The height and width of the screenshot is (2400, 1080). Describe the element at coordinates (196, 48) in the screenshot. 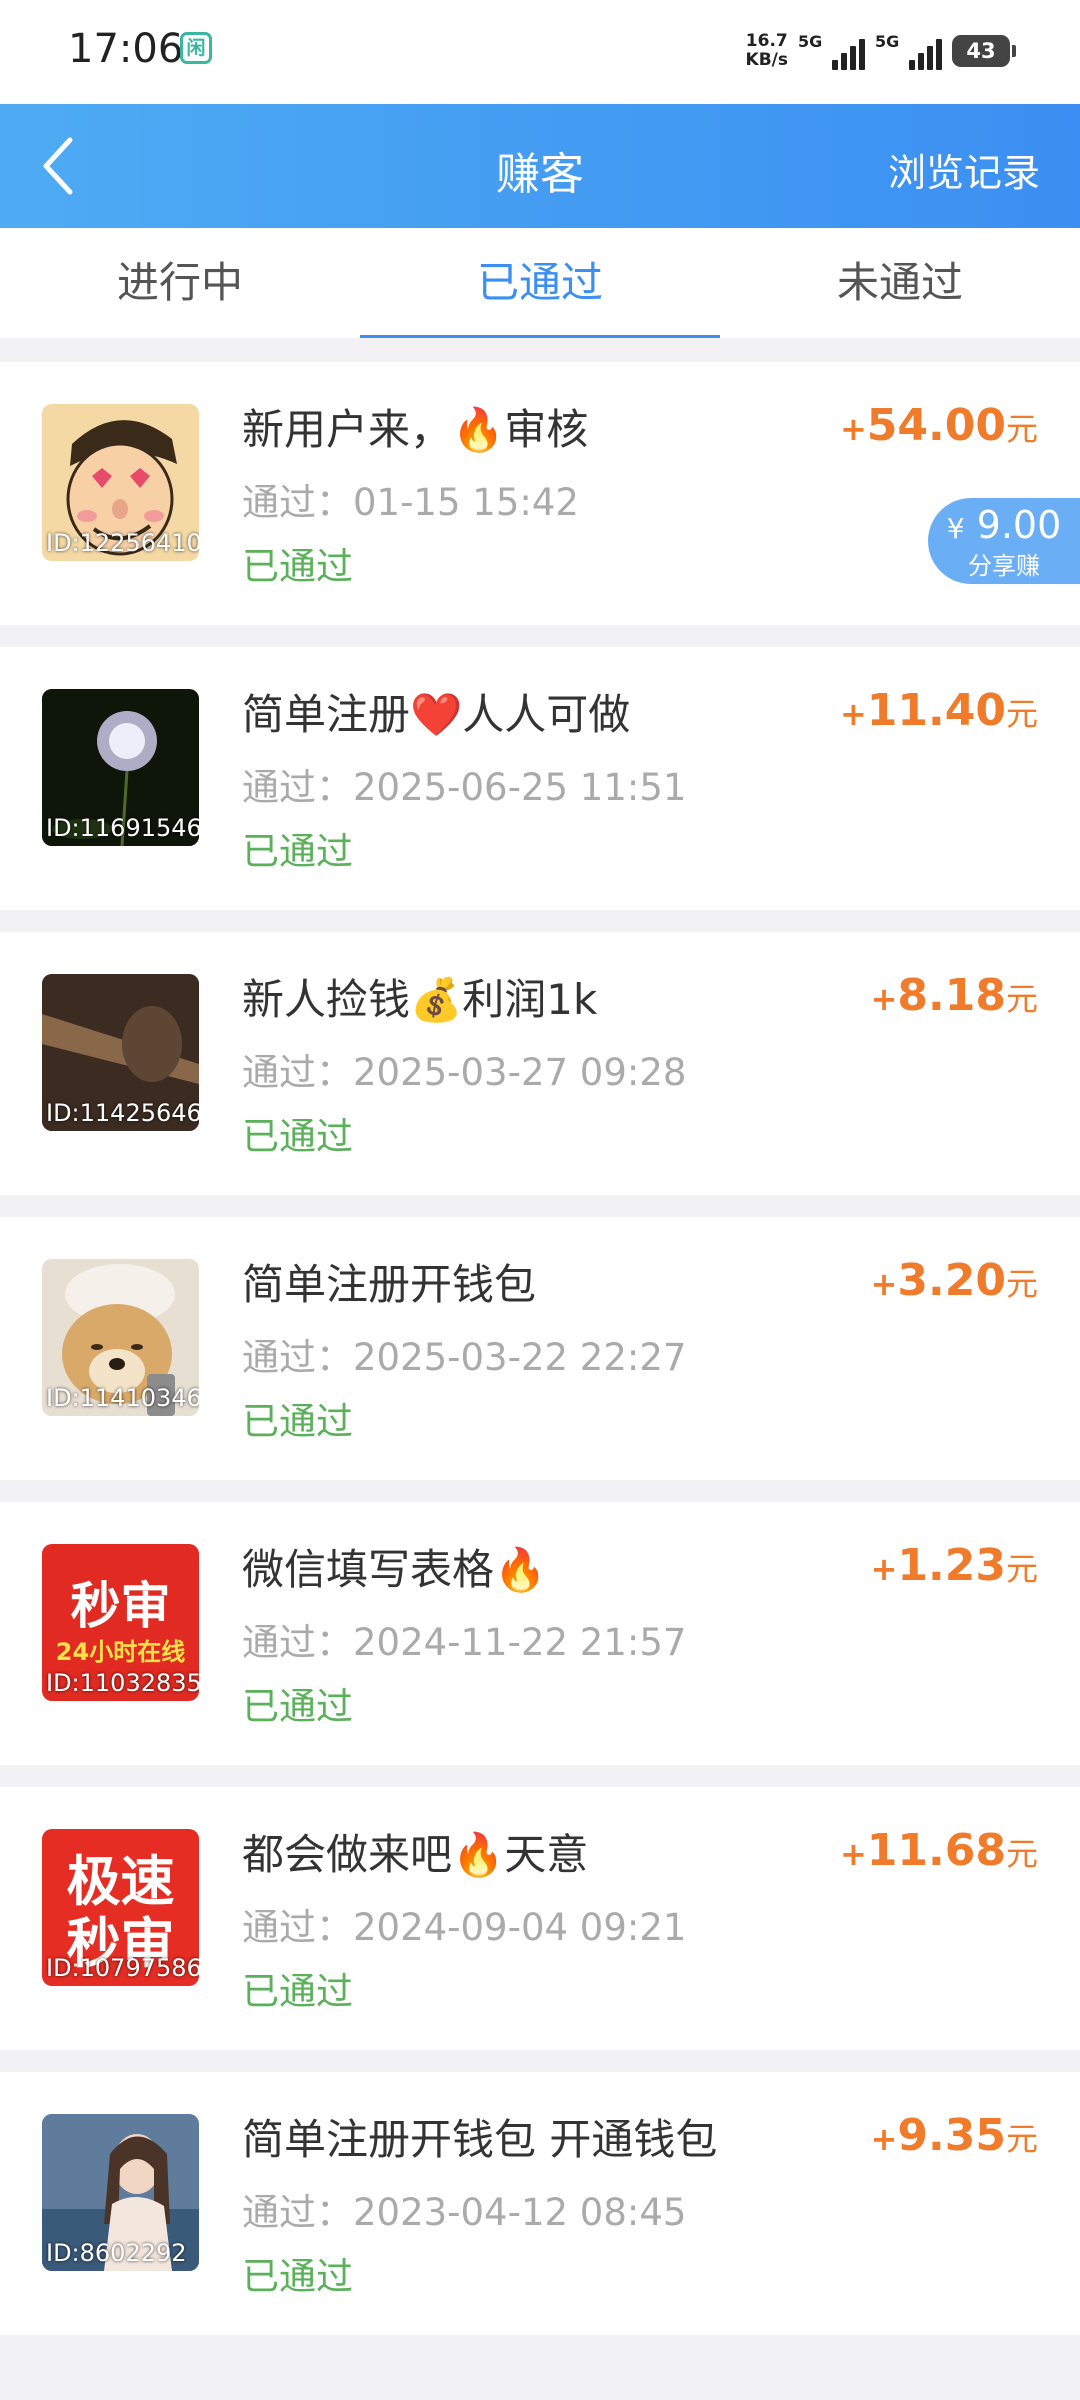

I see `app-notification-icon: 闲` at that location.